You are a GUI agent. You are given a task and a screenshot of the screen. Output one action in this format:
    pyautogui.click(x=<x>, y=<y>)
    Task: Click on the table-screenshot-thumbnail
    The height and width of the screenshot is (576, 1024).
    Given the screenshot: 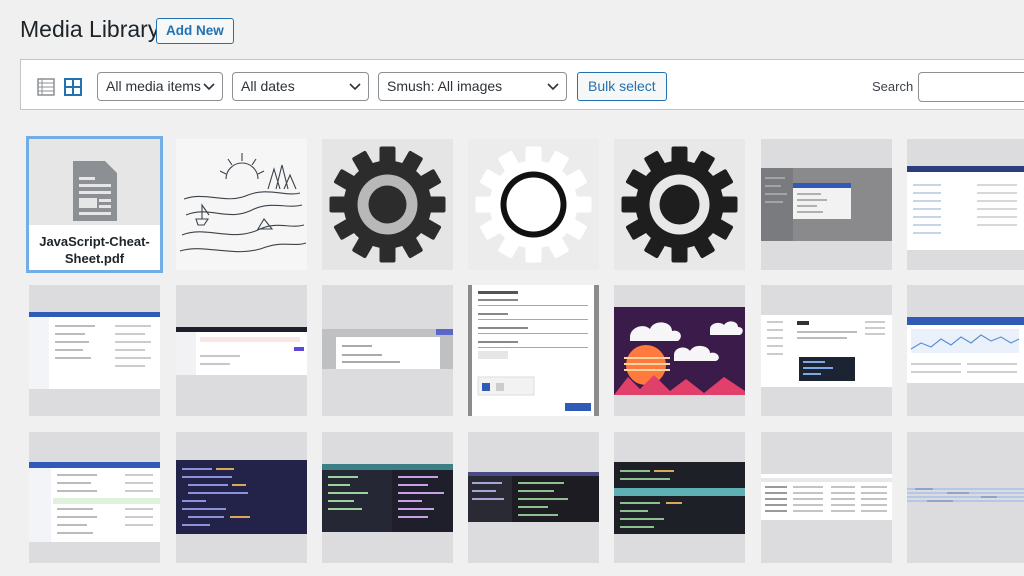 What is the action you would take?
    pyautogui.click(x=826, y=497)
    